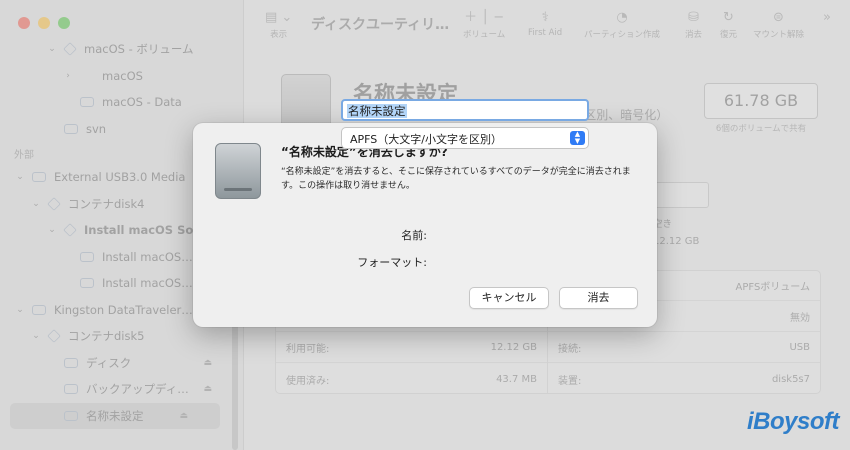  Describe the element at coordinates (238, 171) in the screenshot. I see `external-drive-icon` at that location.